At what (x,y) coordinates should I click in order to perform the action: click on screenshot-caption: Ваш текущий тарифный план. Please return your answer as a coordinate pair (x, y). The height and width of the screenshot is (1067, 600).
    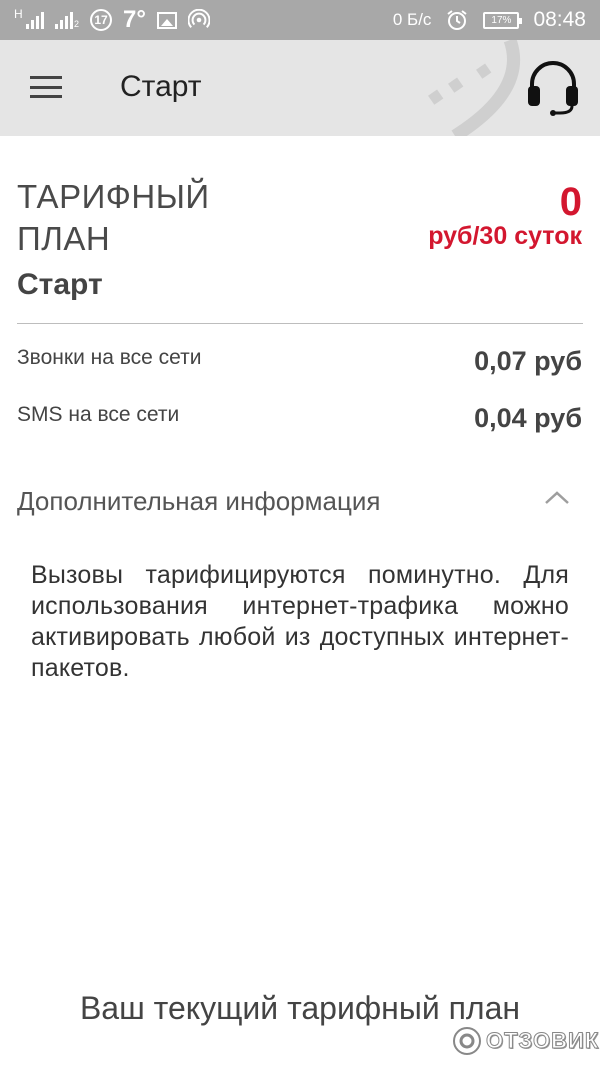
    Looking at the image, I should click on (300, 1008).